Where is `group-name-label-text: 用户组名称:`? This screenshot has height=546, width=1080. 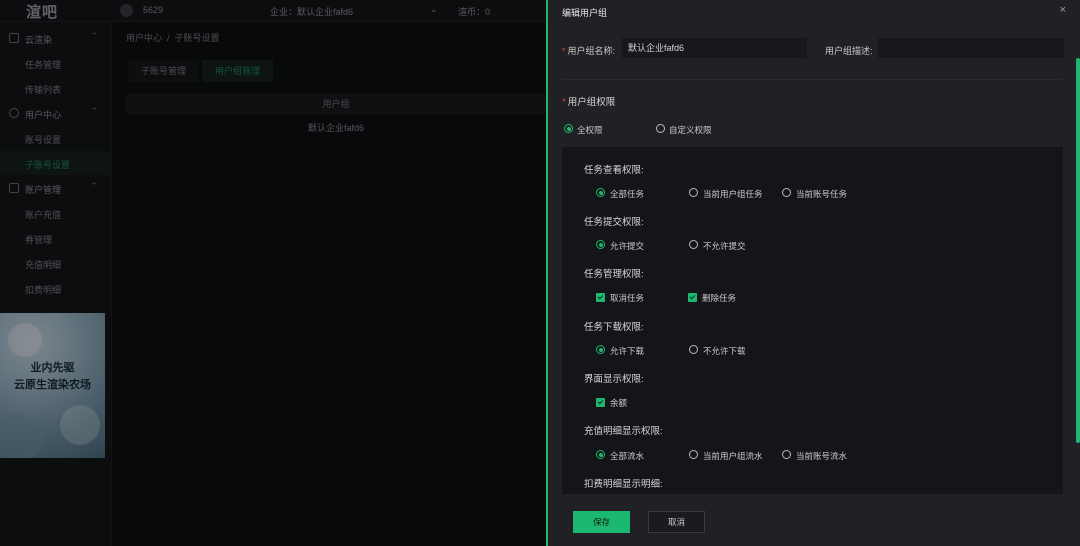 group-name-label-text: 用户组名称: is located at coordinates (591, 51).